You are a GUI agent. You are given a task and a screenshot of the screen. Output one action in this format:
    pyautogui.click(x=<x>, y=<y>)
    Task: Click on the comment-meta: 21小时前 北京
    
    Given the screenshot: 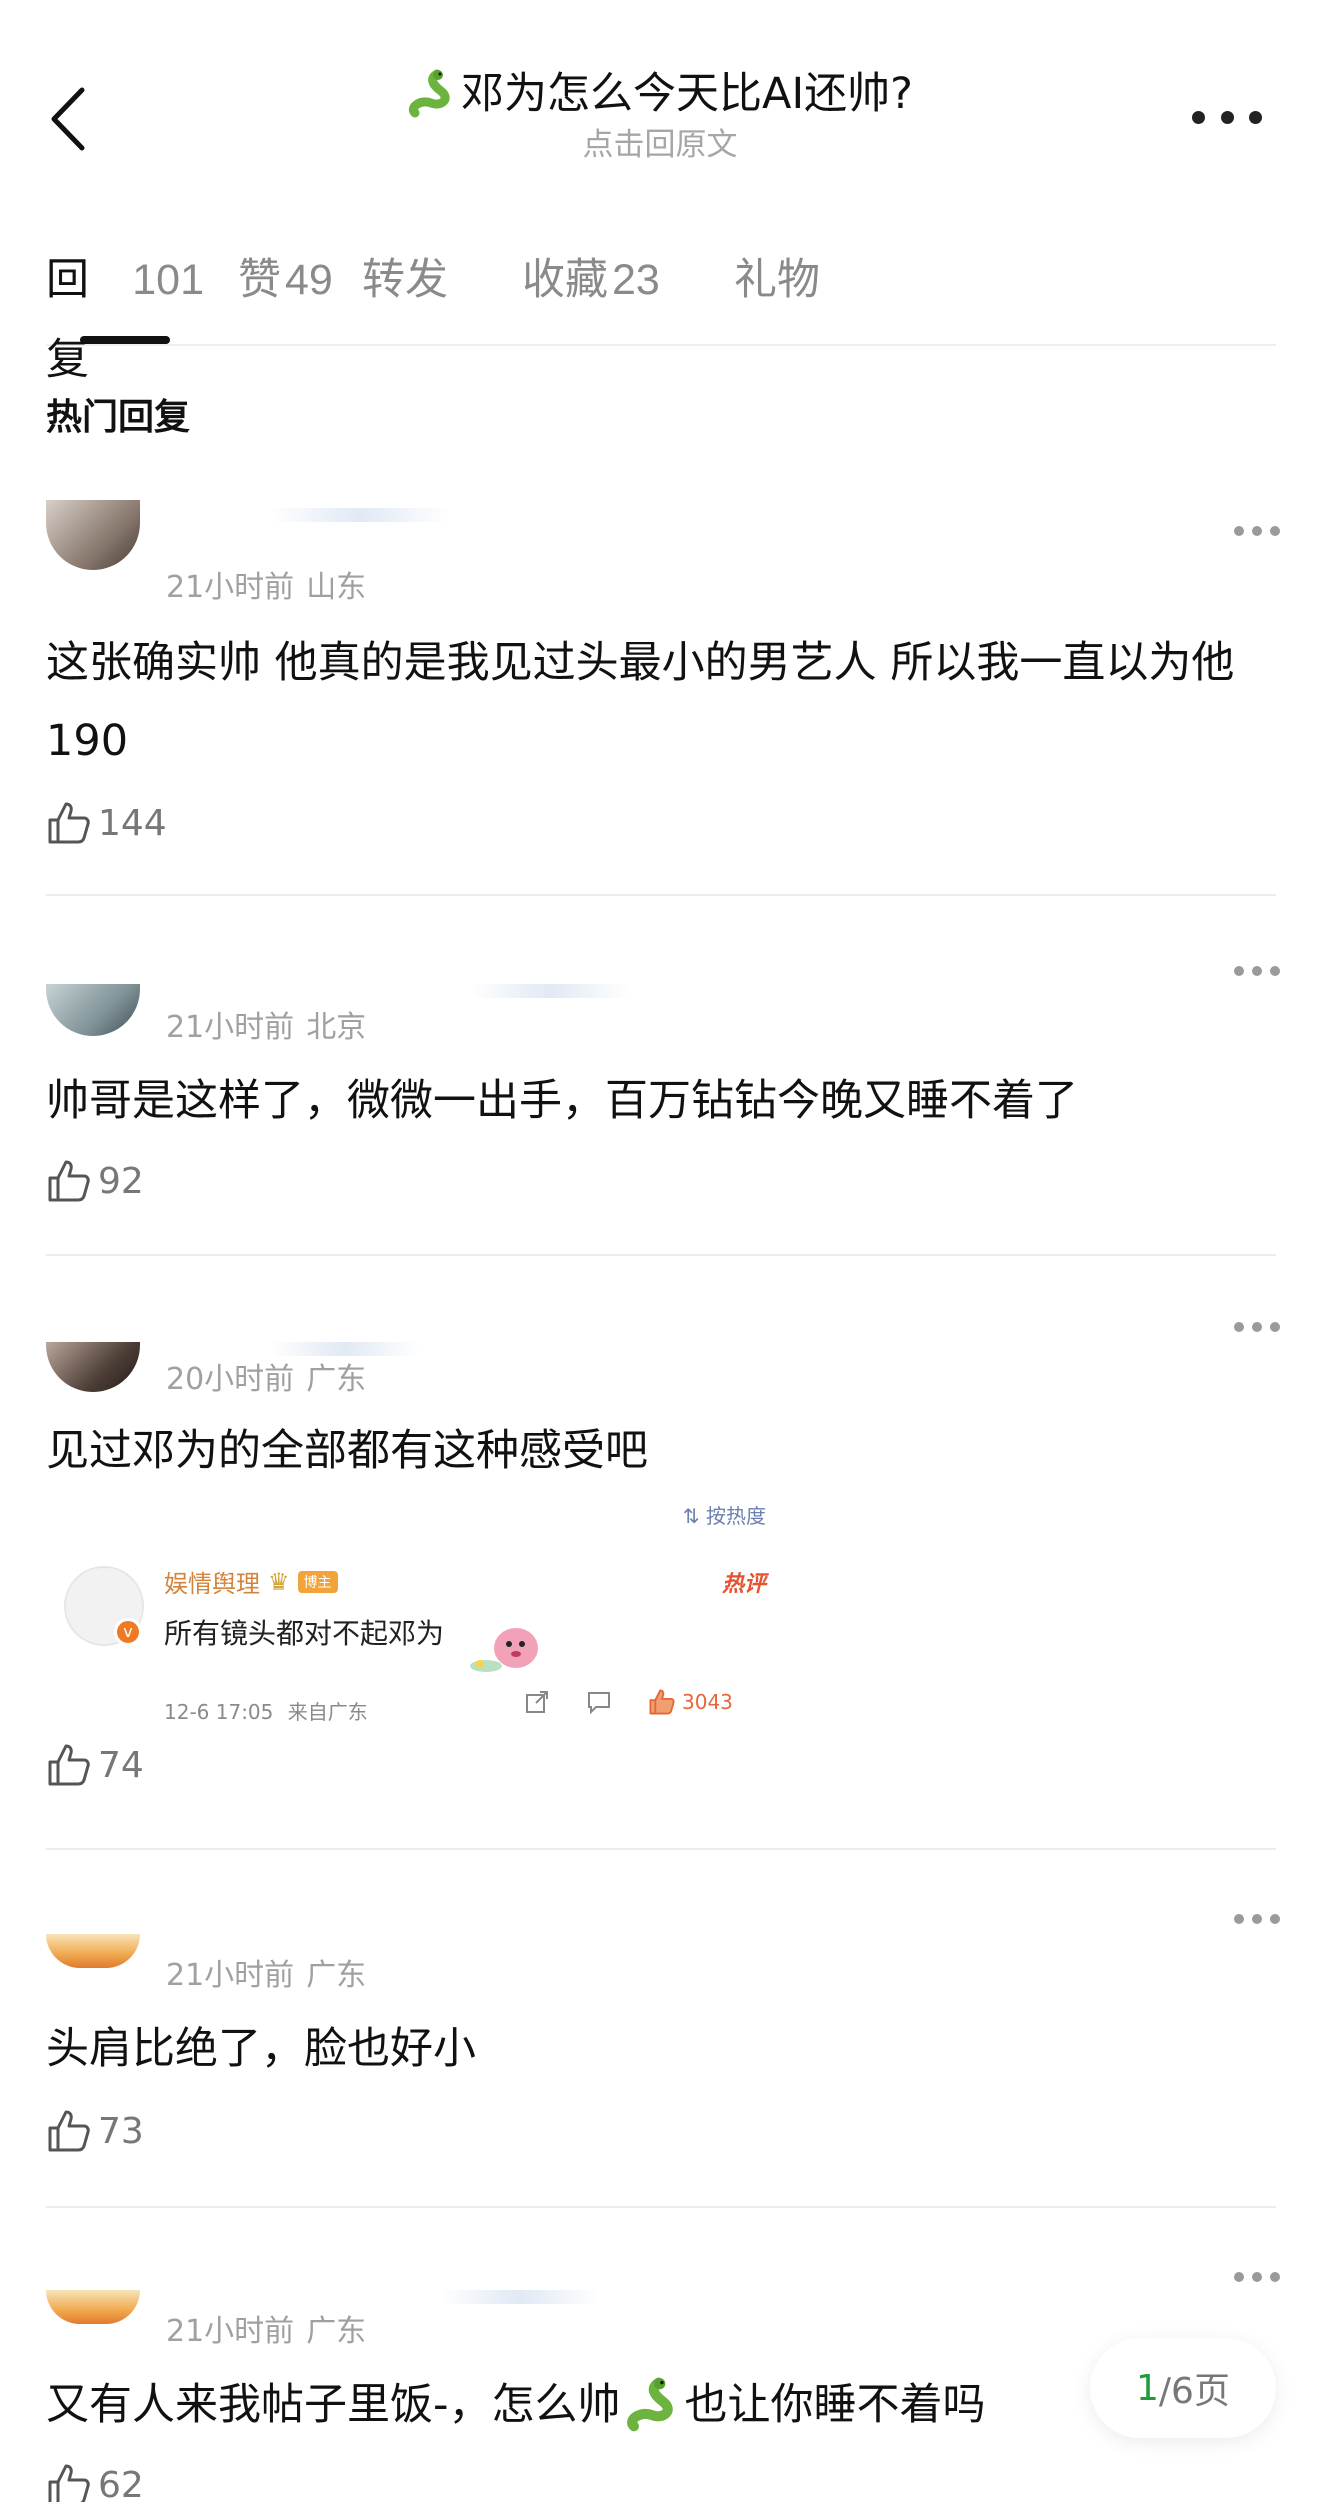 What is the action you would take?
    pyautogui.click(x=266, y=1024)
    